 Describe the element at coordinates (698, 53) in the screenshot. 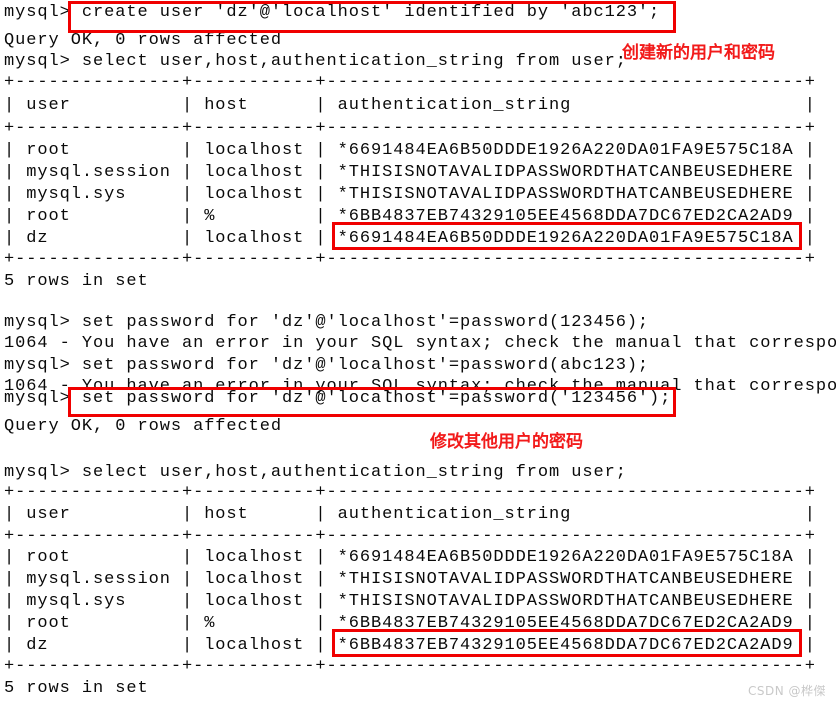

I see `annotation-text: 创建新的用户和密码` at that location.